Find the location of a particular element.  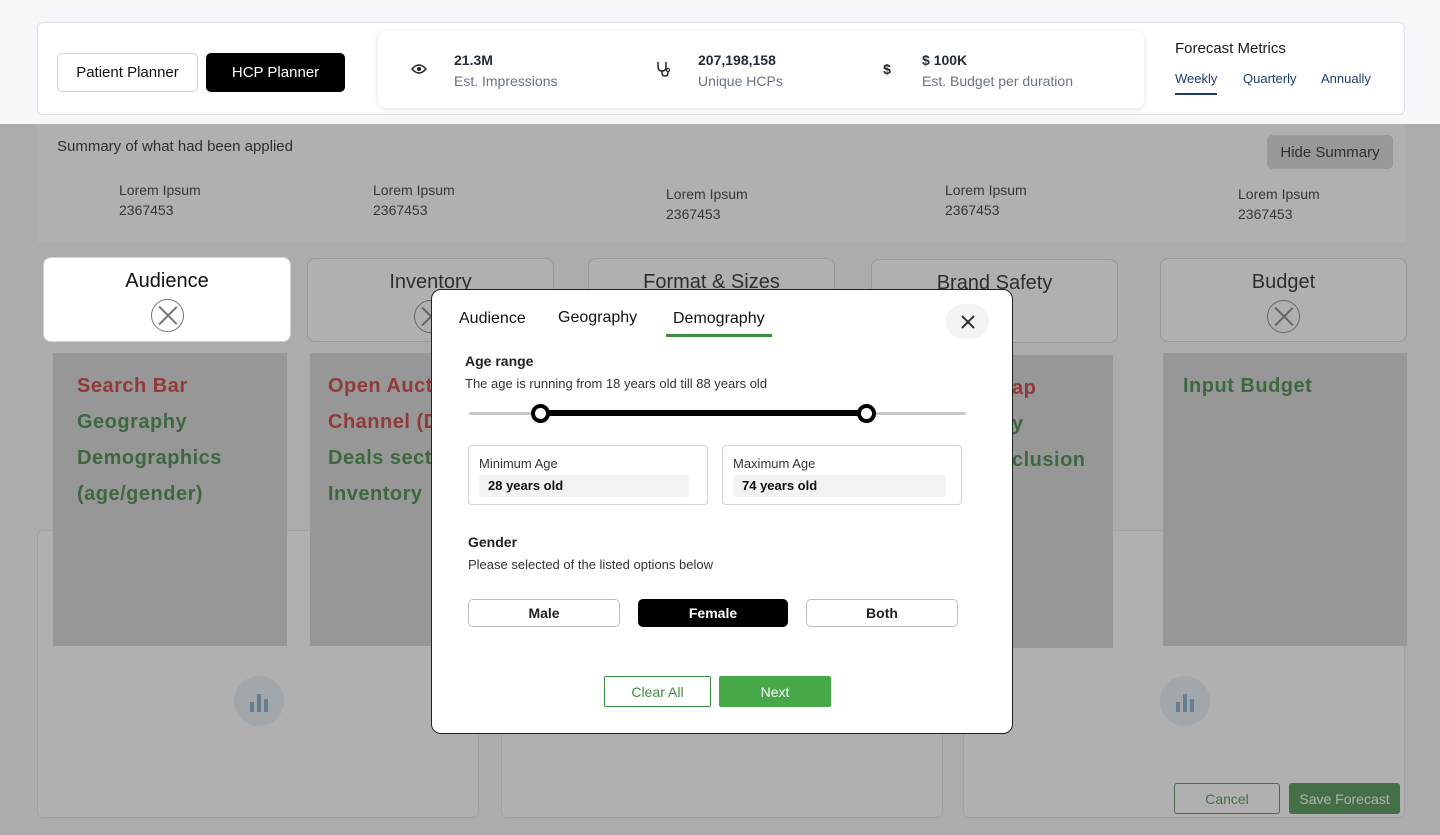

modal-tab-audience: Audience is located at coordinates (492, 322).